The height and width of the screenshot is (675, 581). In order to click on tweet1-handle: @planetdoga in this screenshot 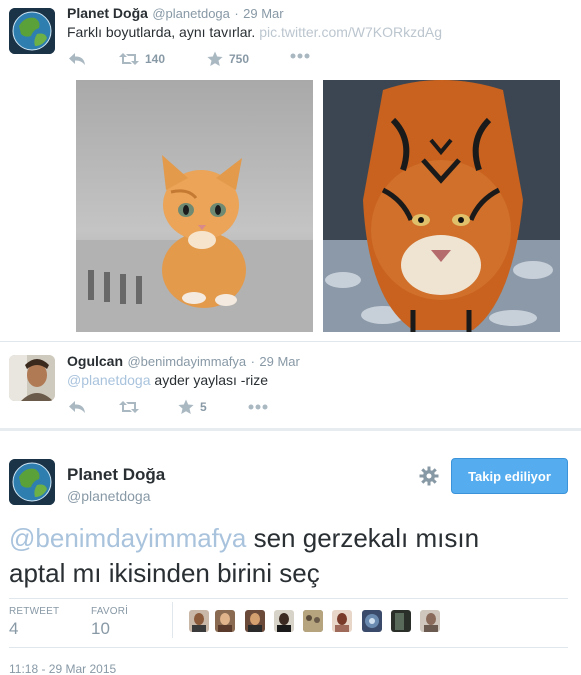, I will do `click(191, 13)`.